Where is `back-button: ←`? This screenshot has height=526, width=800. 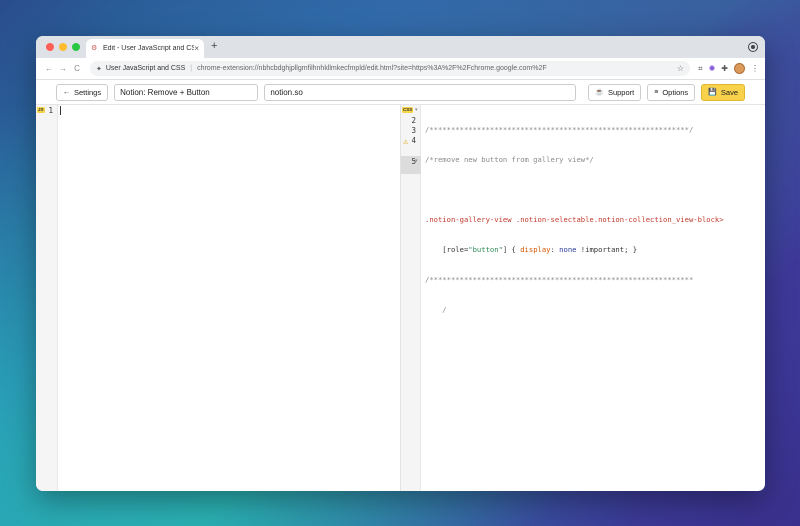
back-button: ← is located at coordinates (49, 68).